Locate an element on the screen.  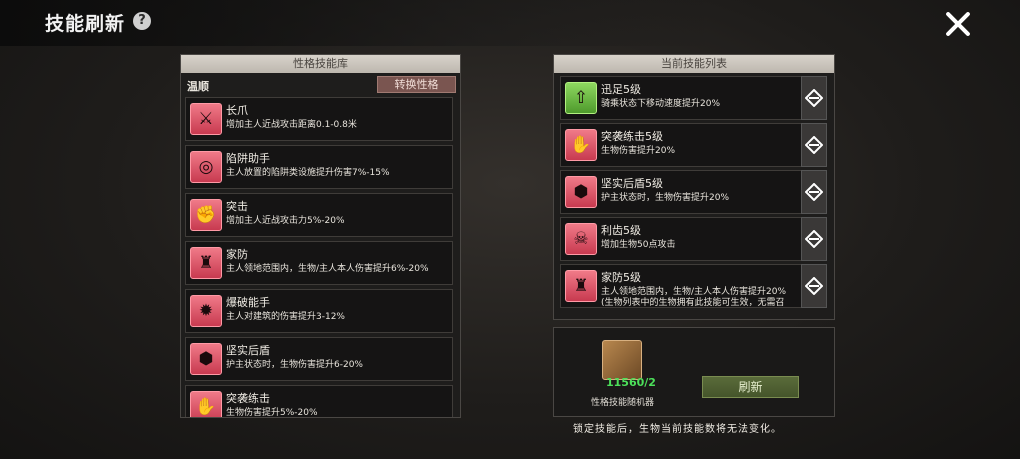
speed-icon: ⇧ is located at coordinates (581, 98).